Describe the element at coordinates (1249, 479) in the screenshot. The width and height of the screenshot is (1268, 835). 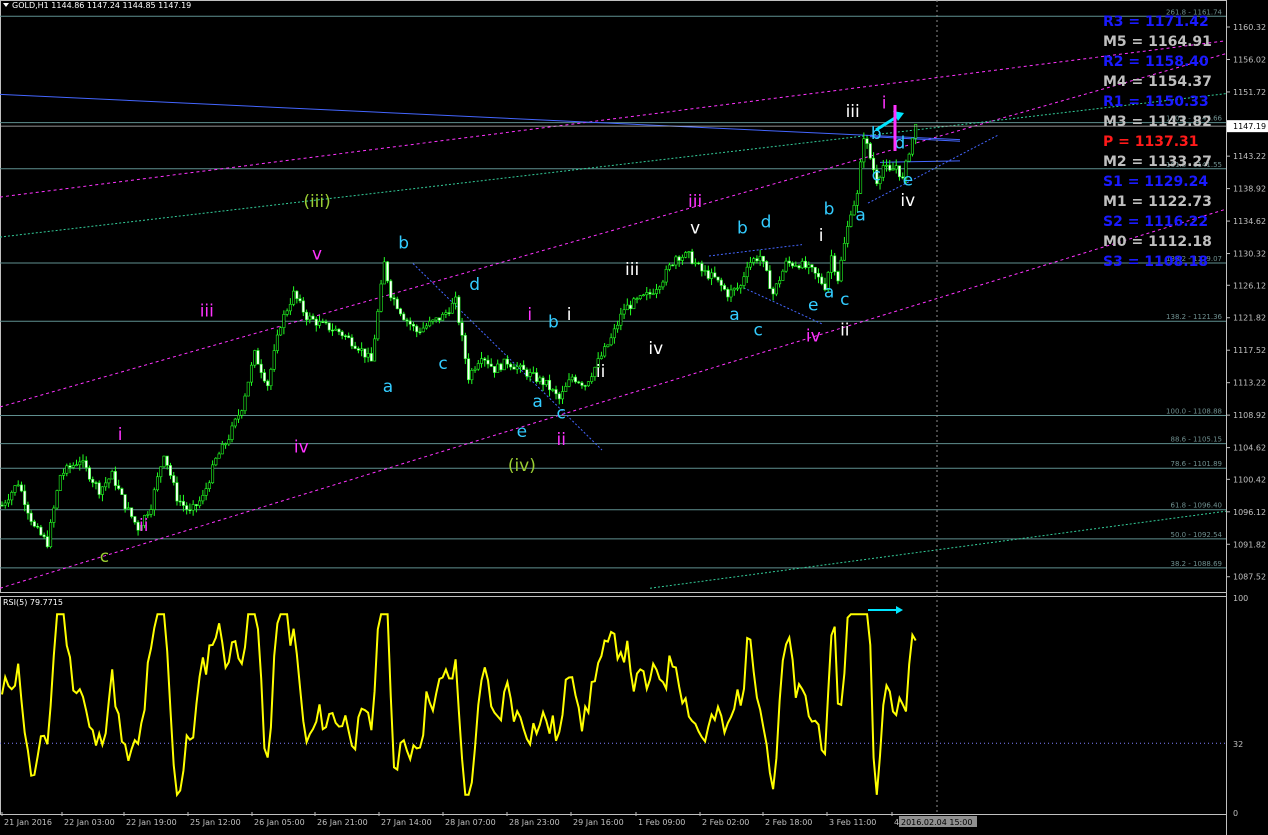
I see `y-tick-label: 1100.42` at that location.